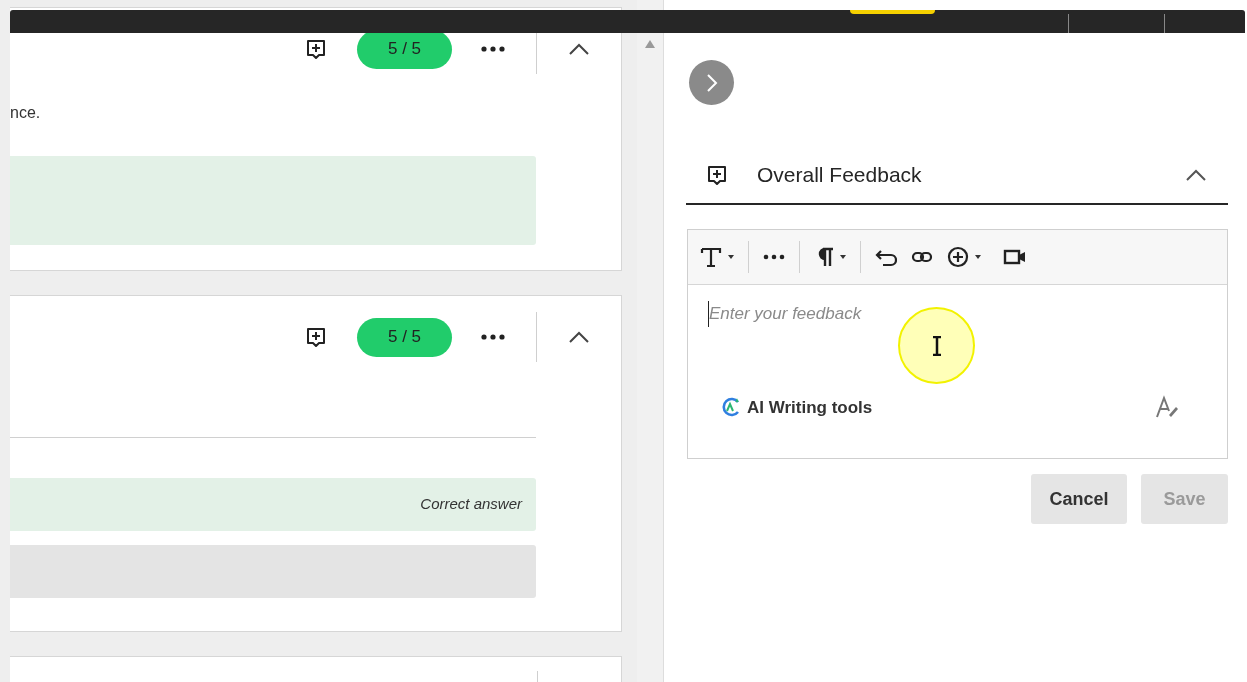  Describe the element at coordinates (471, 504) in the screenshot. I see `answer-label: Correct answer` at that location.